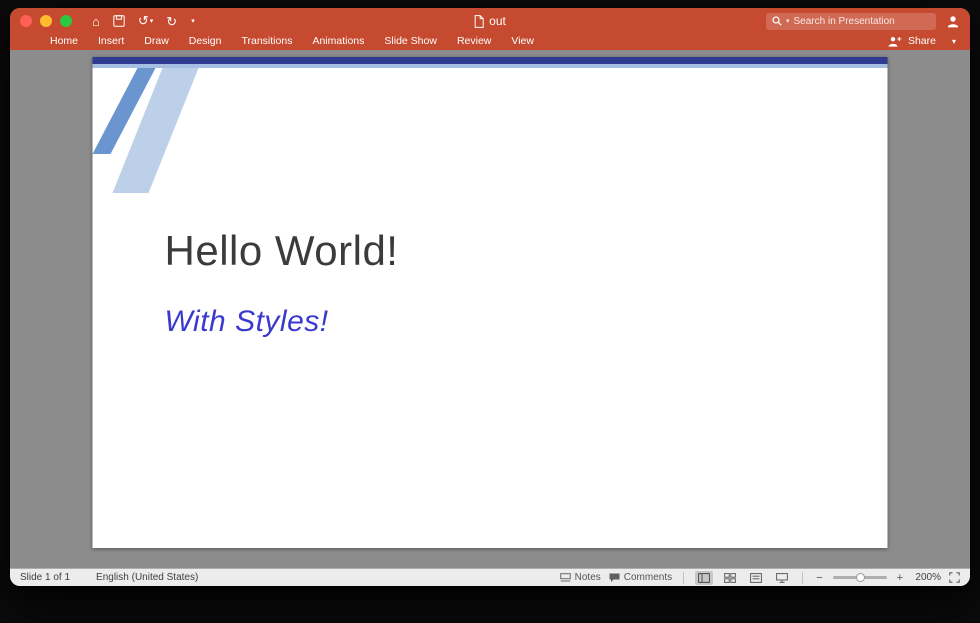  I want to click on status-left: Slide 1 of 1 English (United States), so click(109, 577).